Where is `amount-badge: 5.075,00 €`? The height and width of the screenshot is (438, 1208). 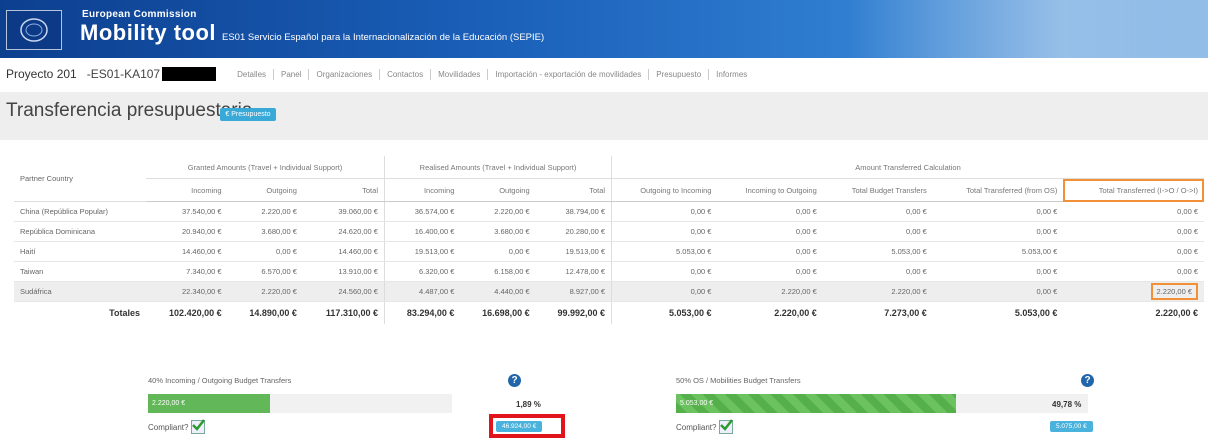
amount-badge: 5.075,00 € is located at coordinates (1071, 426).